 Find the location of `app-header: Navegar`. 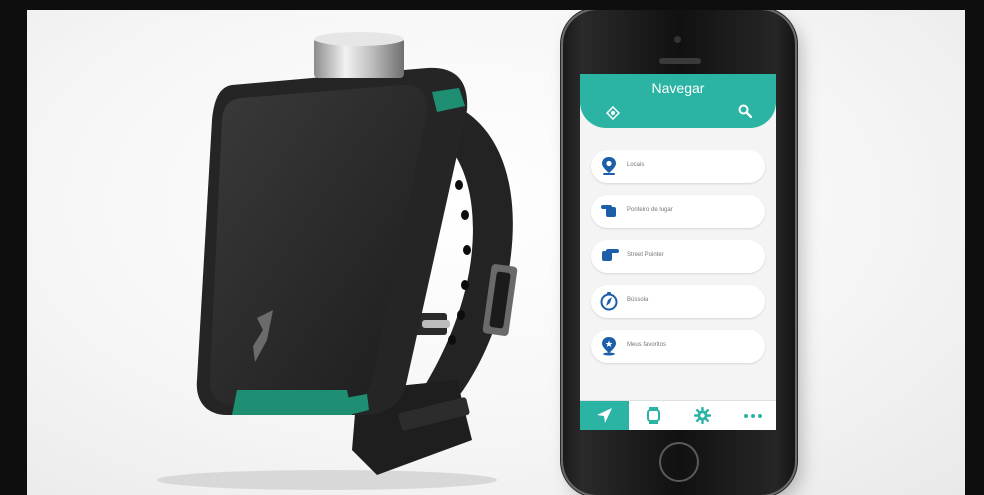

app-header: Navegar is located at coordinates (678, 101).